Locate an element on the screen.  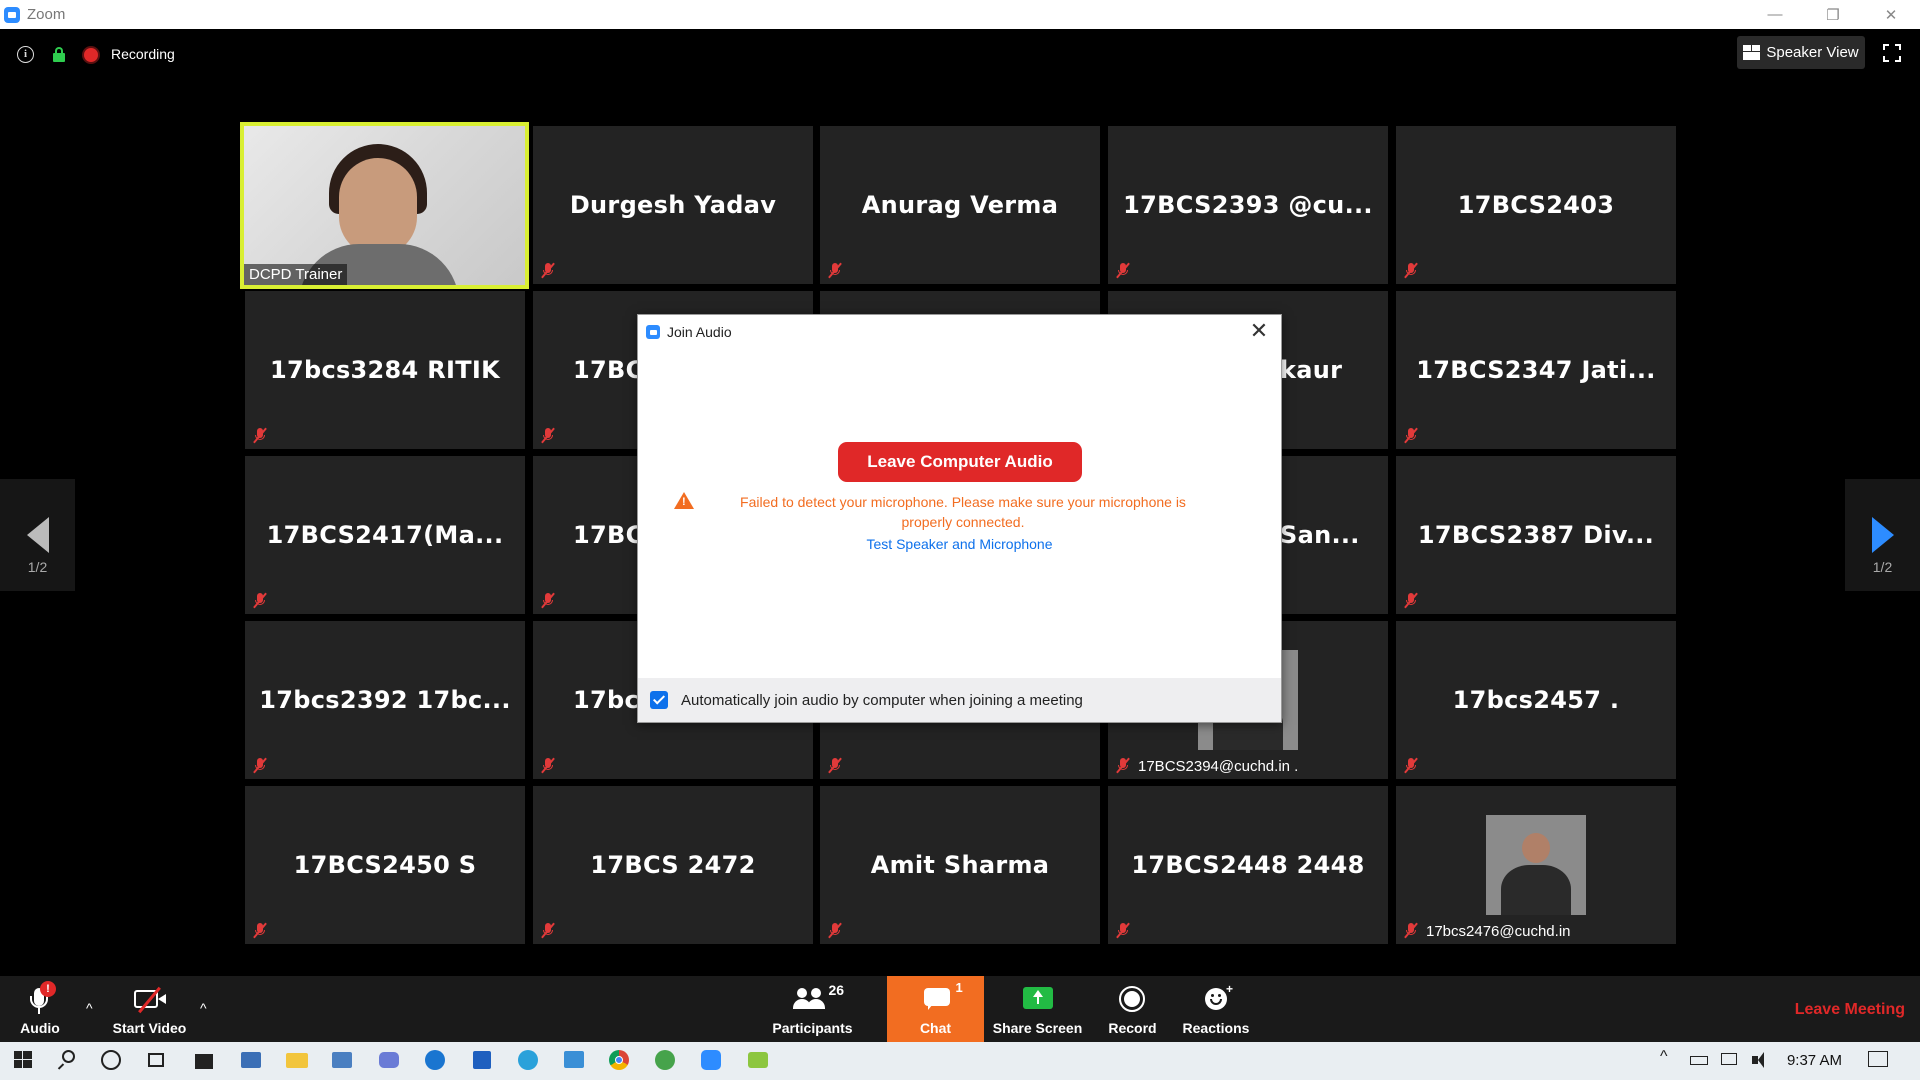
previous-page-button: 1/2 is located at coordinates (37, 535).